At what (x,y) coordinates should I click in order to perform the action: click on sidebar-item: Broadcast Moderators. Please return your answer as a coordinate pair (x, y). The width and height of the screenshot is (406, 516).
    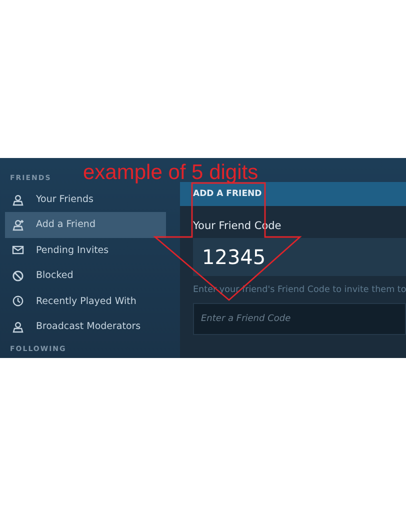
    Looking at the image, I should click on (85, 327).